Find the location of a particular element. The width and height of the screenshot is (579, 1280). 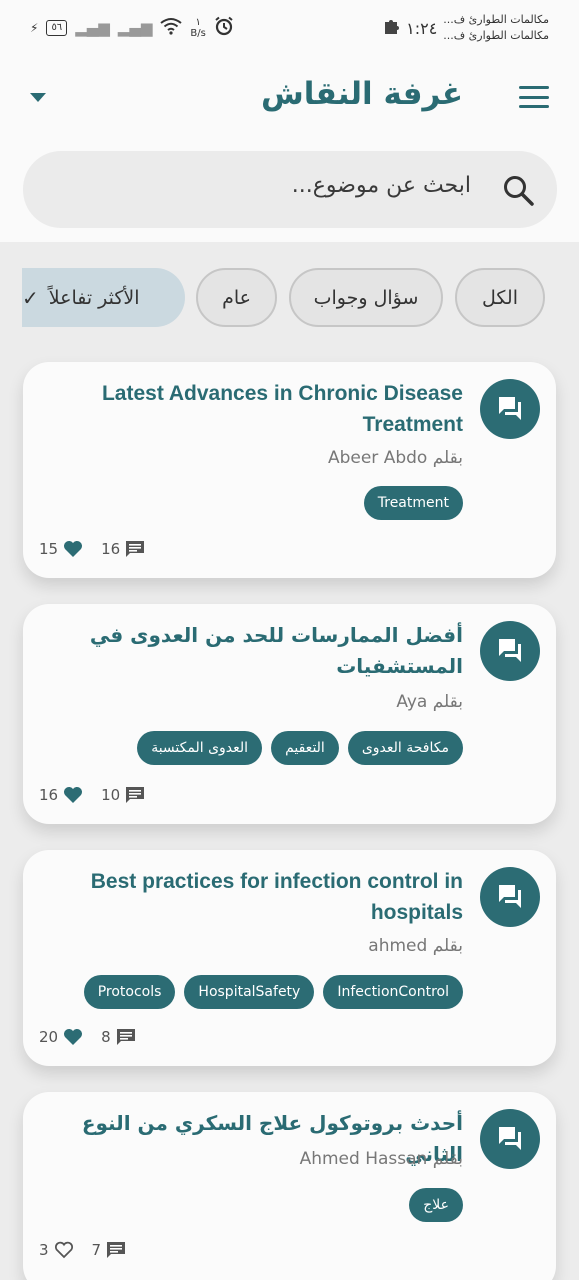

speed-value: ١ is located at coordinates (198, 22).